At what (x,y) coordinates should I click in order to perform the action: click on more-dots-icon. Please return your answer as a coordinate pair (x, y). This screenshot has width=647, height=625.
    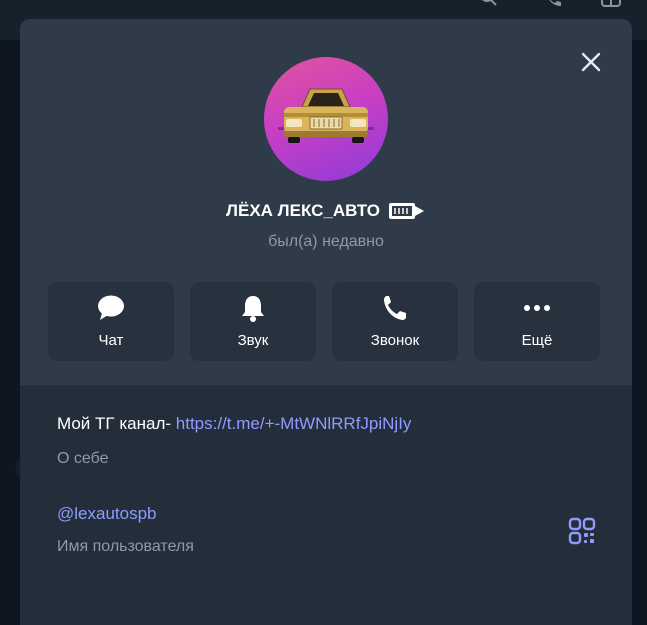
    Looking at the image, I should click on (537, 308).